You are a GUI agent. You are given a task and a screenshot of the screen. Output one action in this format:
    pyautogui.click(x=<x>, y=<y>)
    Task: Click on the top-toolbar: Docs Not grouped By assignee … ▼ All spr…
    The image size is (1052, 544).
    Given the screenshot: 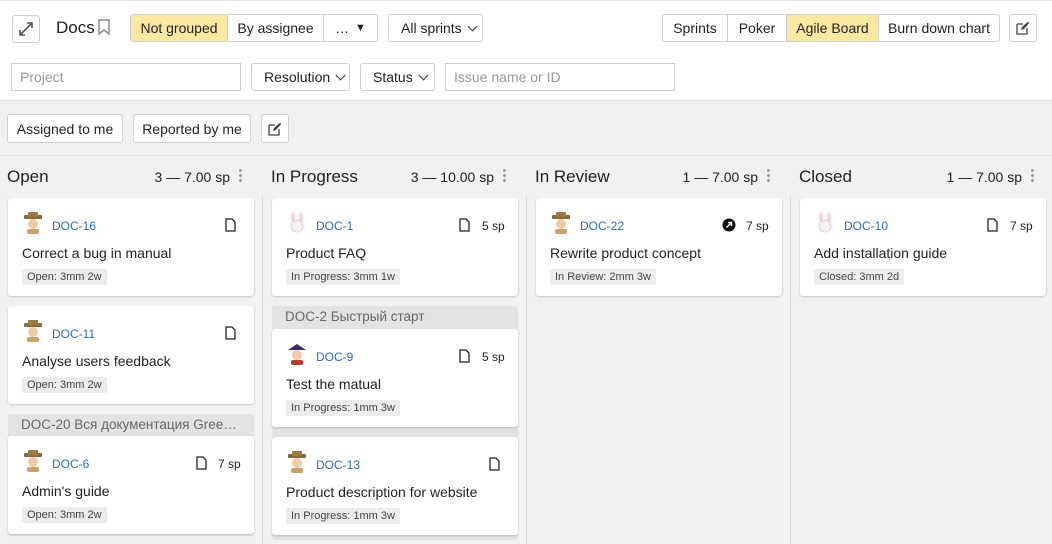 What is the action you would take?
    pyautogui.click(x=526, y=27)
    